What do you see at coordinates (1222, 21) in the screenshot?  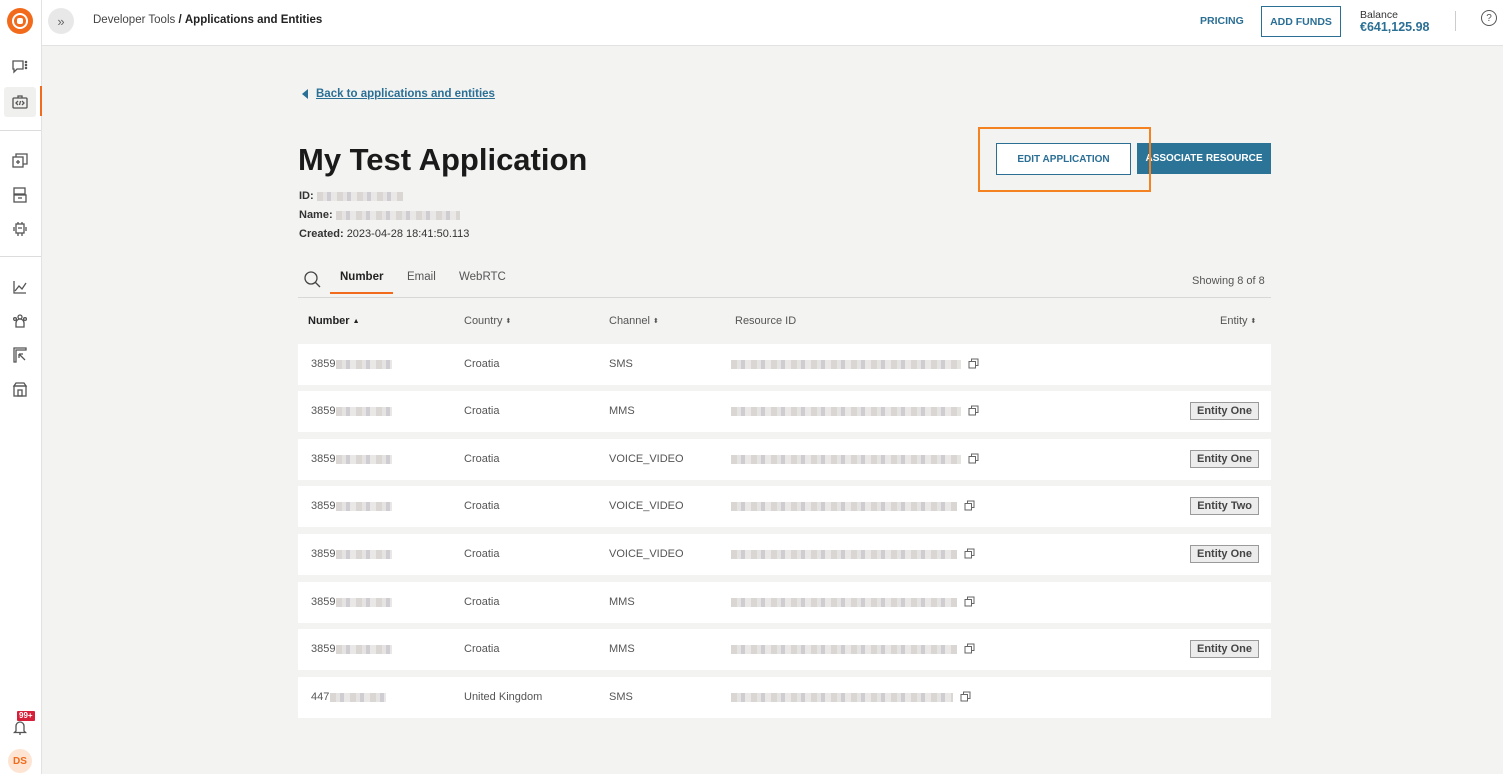 I see `pricing-link: PRICING` at bounding box center [1222, 21].